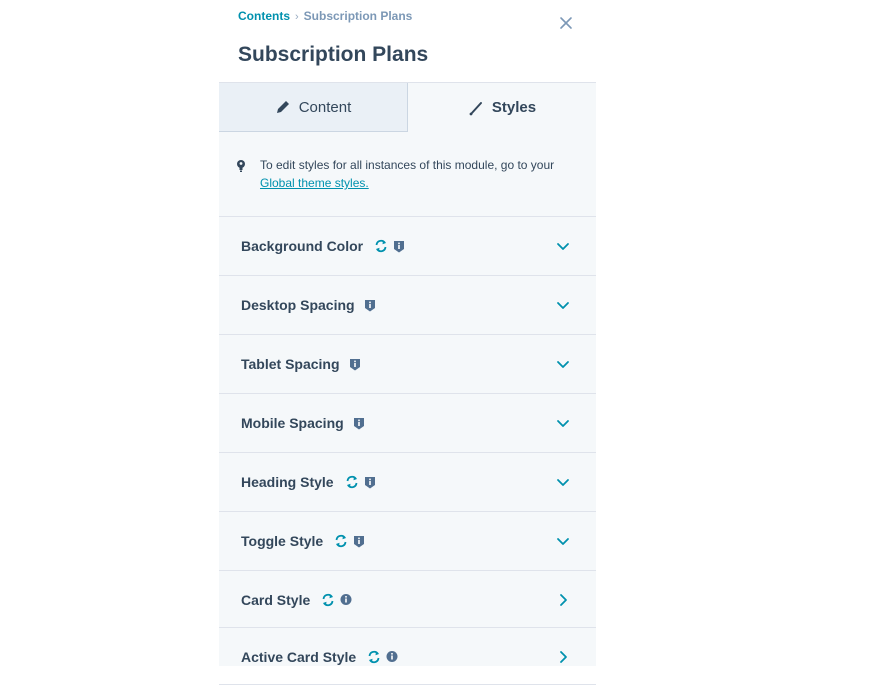  Describe the element at coordinates (475, 108) in the screenshot. I see `brush-icon` at that location.